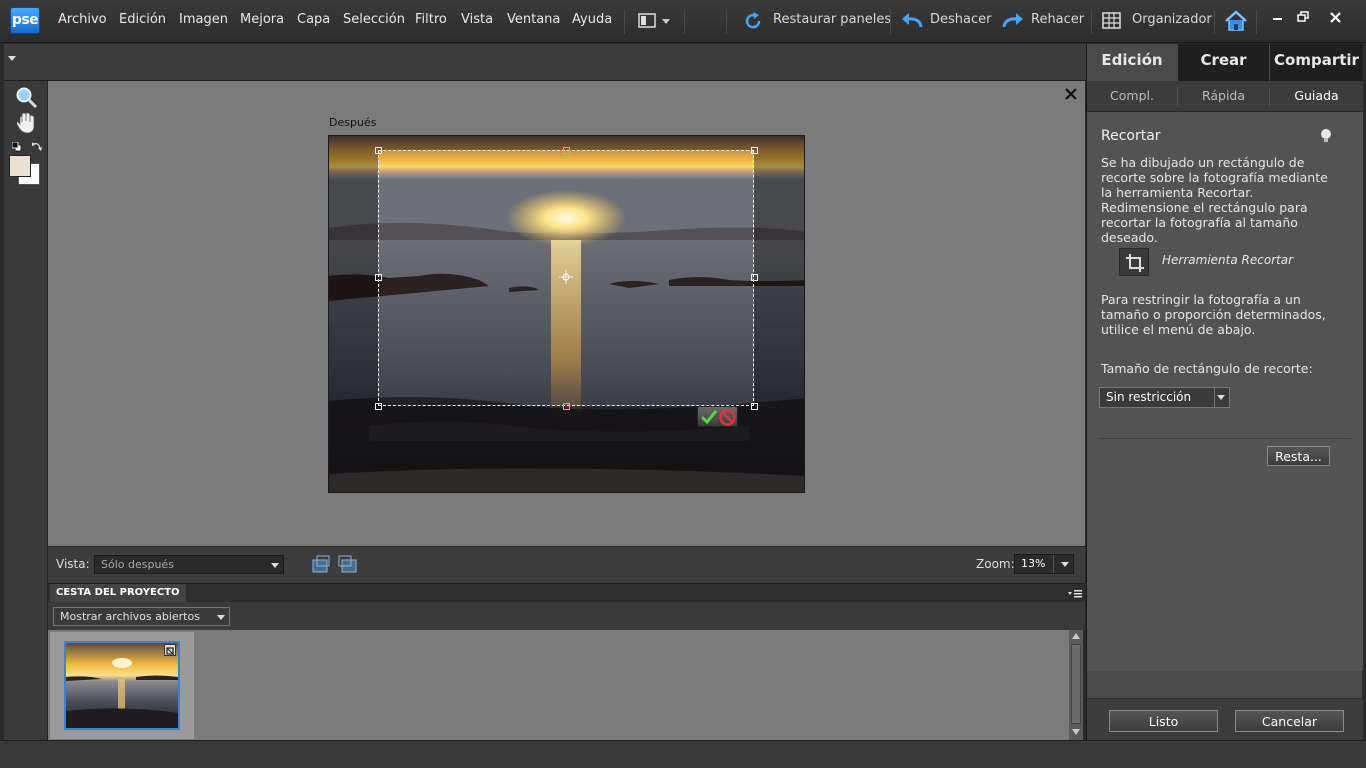  Describe the element at coordinates (313, 19) in the screenshot. I see `menu-capa: Capa` at that location.